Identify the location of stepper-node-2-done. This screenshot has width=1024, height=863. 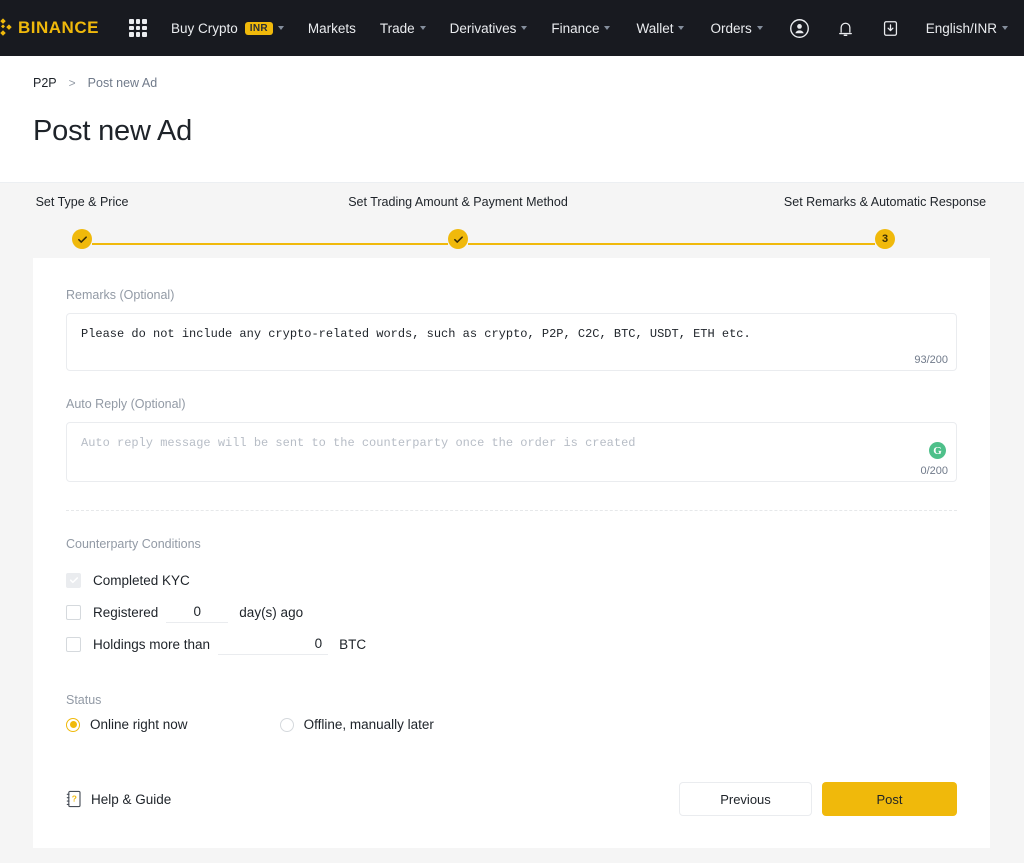
(458, 239).